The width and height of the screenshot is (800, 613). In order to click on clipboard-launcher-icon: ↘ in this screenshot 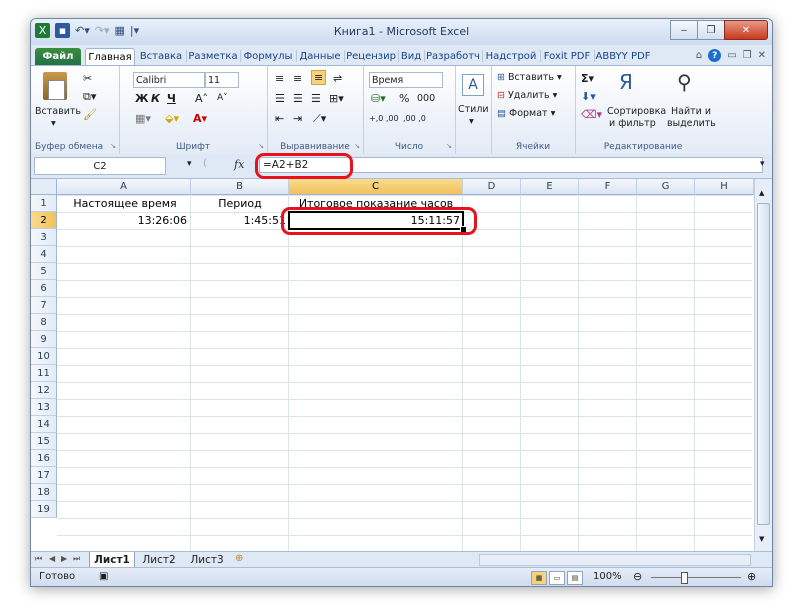, I will do `click(113, 146)`.